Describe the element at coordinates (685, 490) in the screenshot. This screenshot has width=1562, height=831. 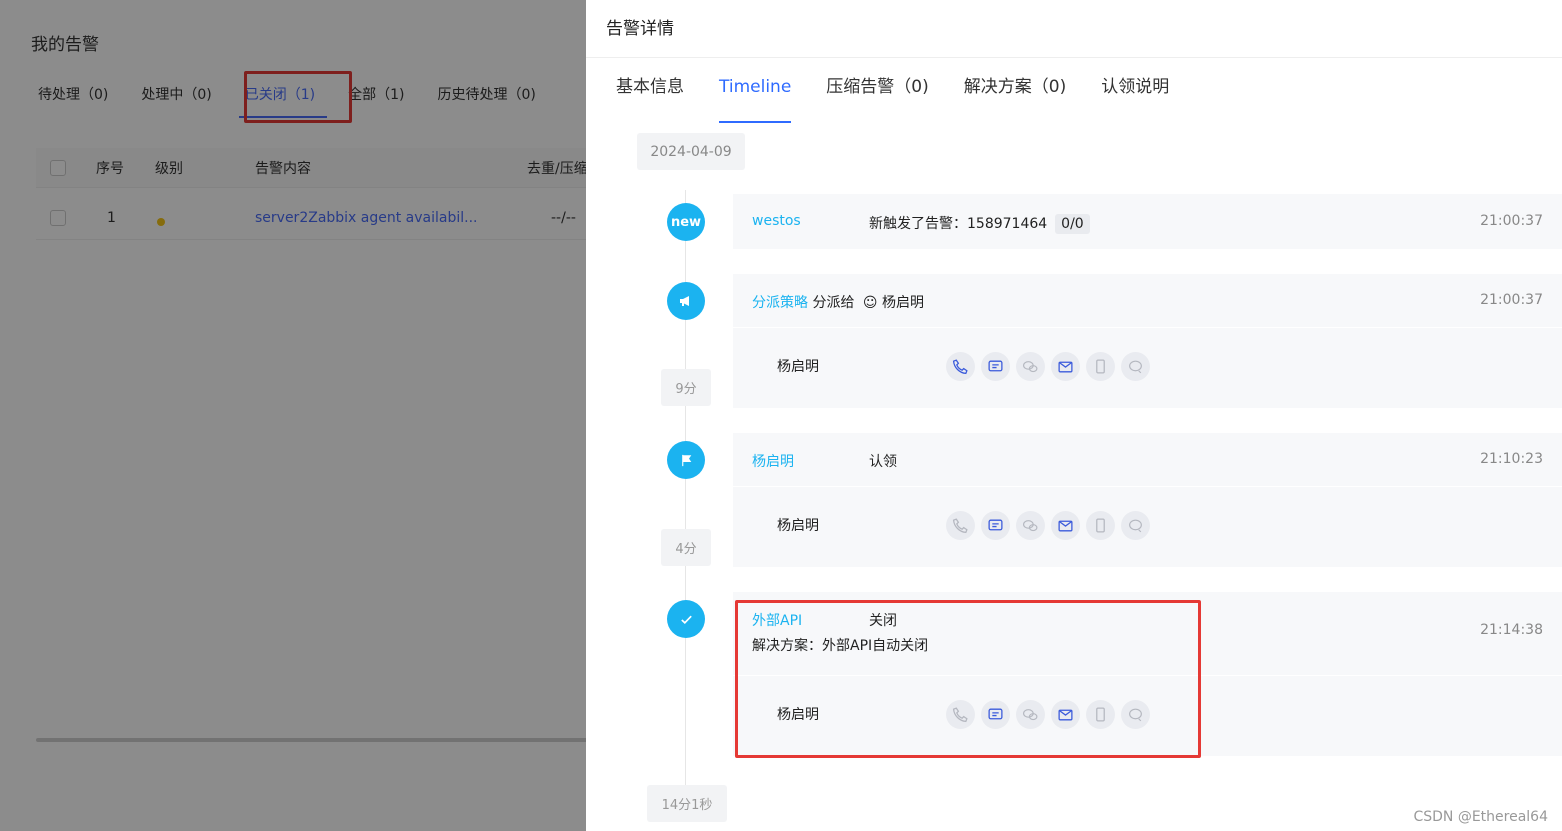
I see `timeline-line` at that location.